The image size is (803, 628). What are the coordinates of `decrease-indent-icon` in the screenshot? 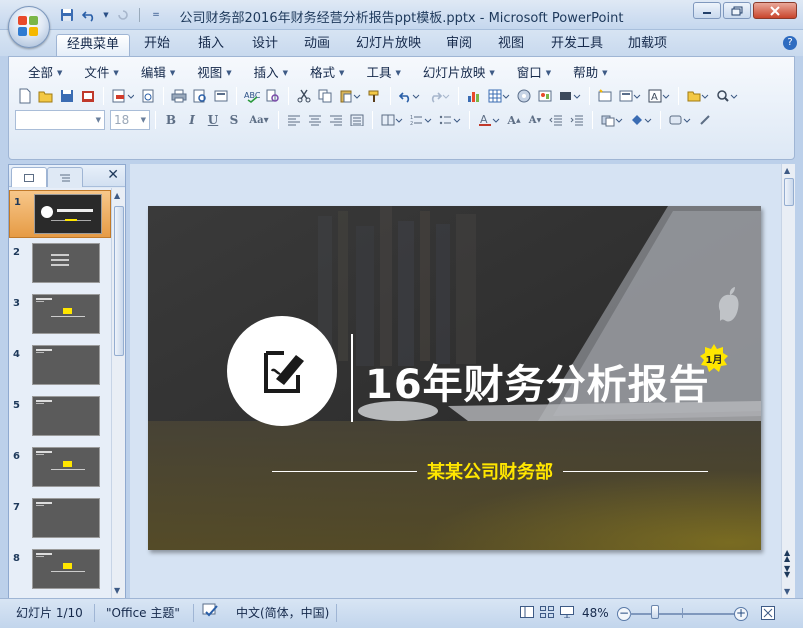 It's located at (556, 120).